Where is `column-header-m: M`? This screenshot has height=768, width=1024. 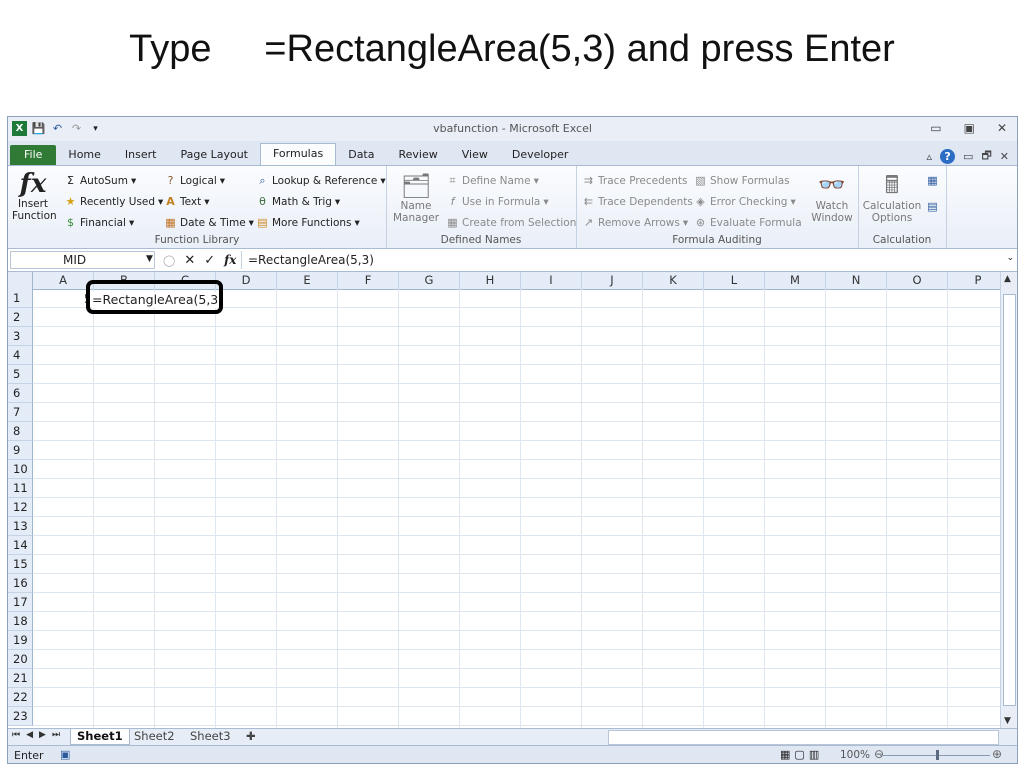 column-header-m: M is located at coordinates (795, 280).